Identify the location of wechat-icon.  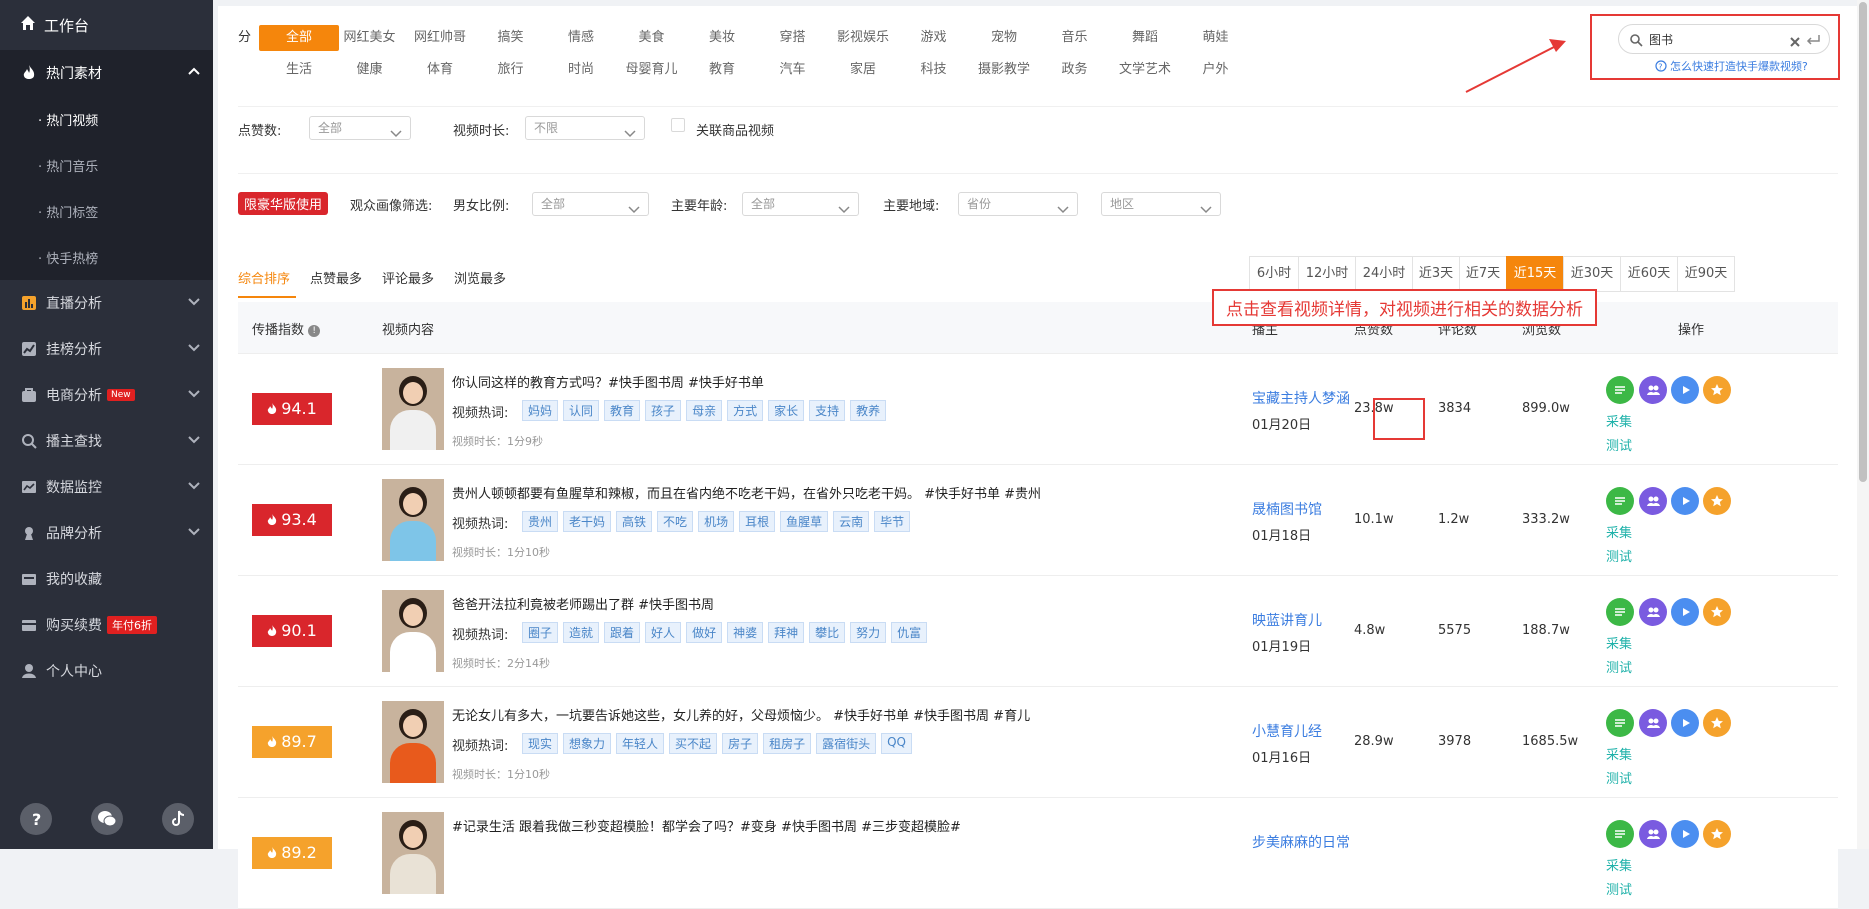
(106, 819).